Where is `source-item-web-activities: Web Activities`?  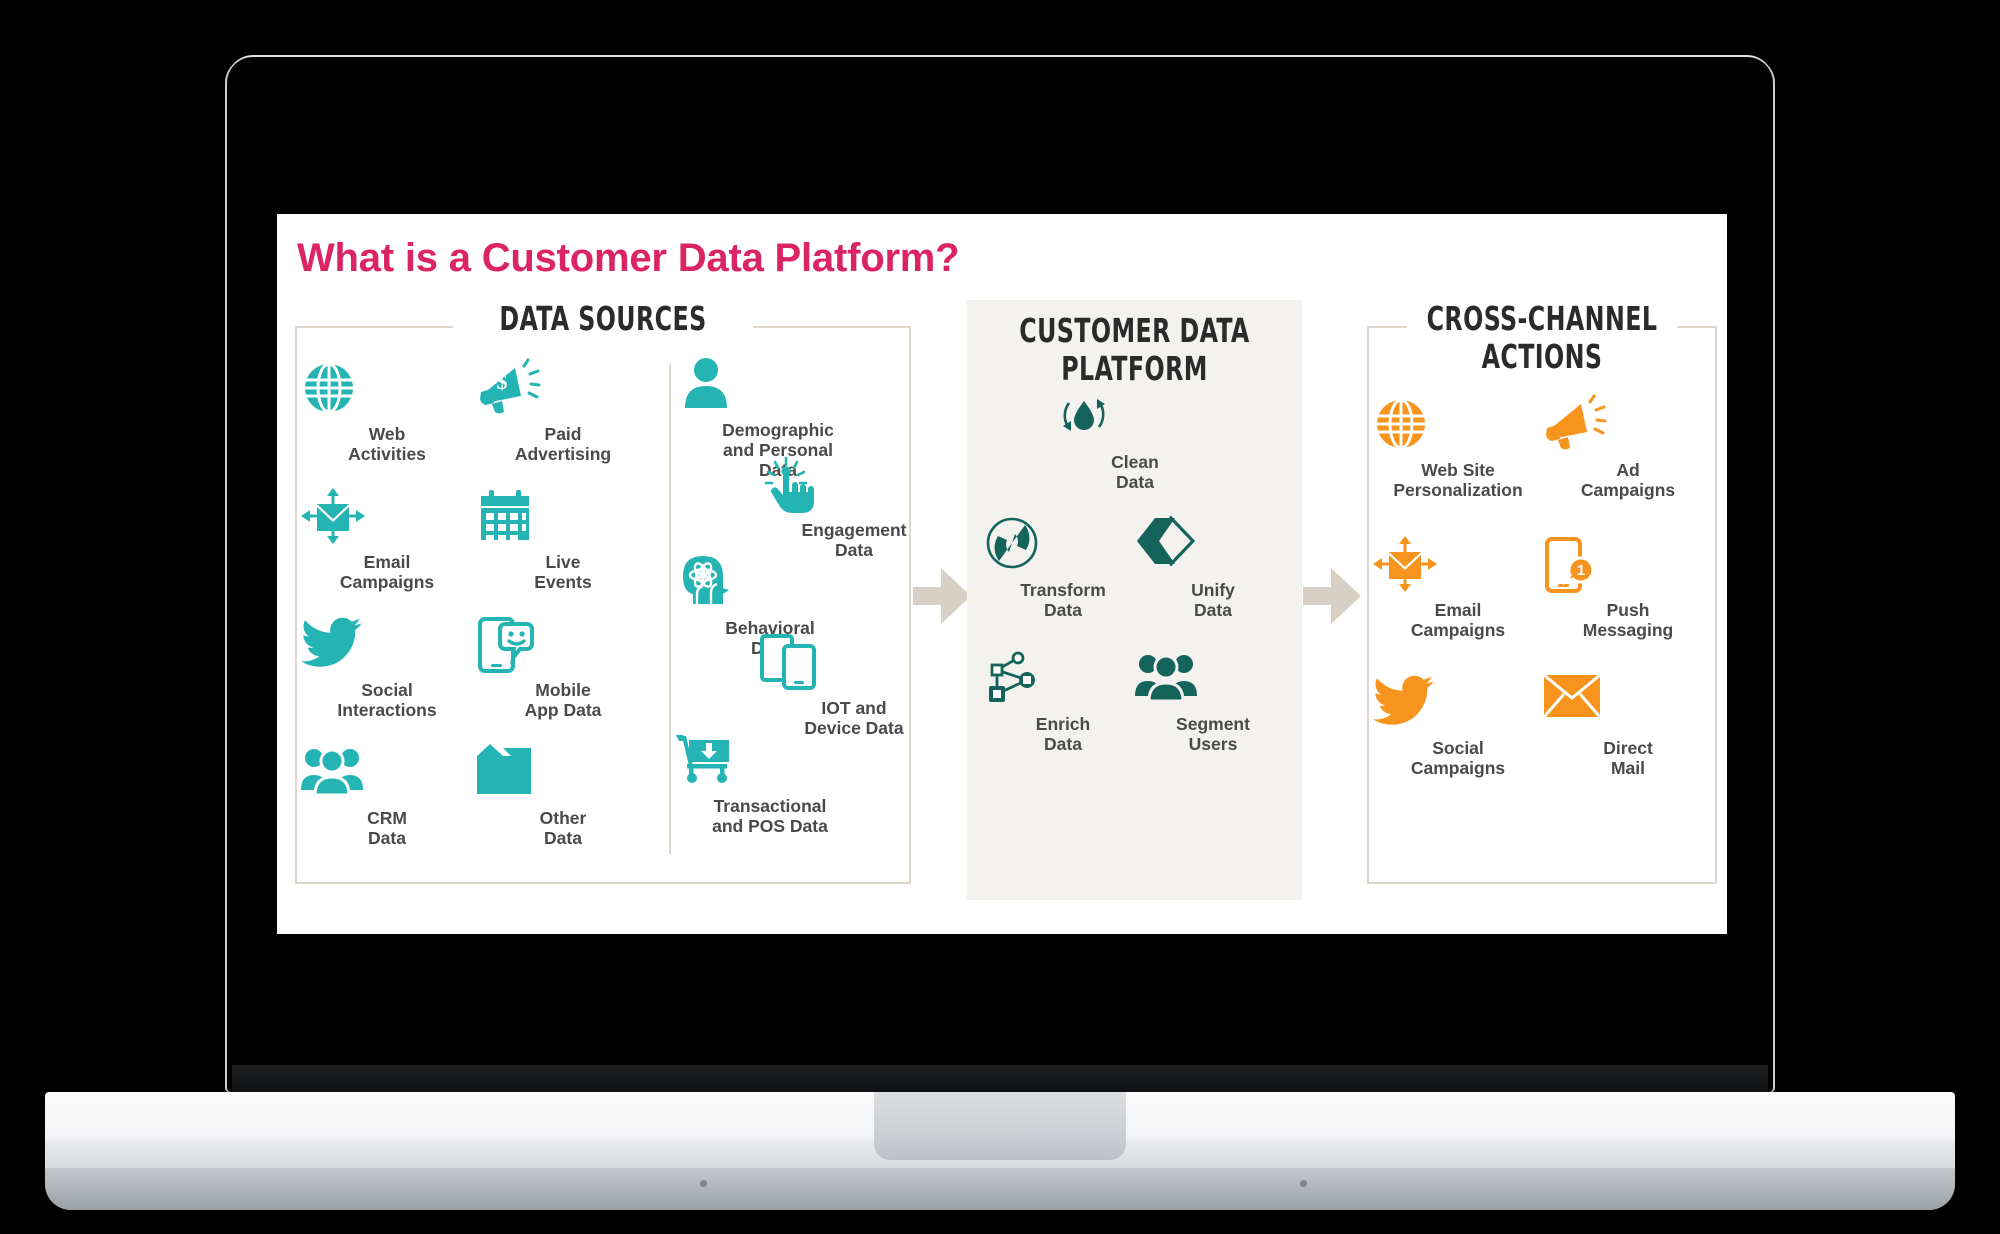 source-item-web-activities: Web Activities is located at coordinates (387, 412).